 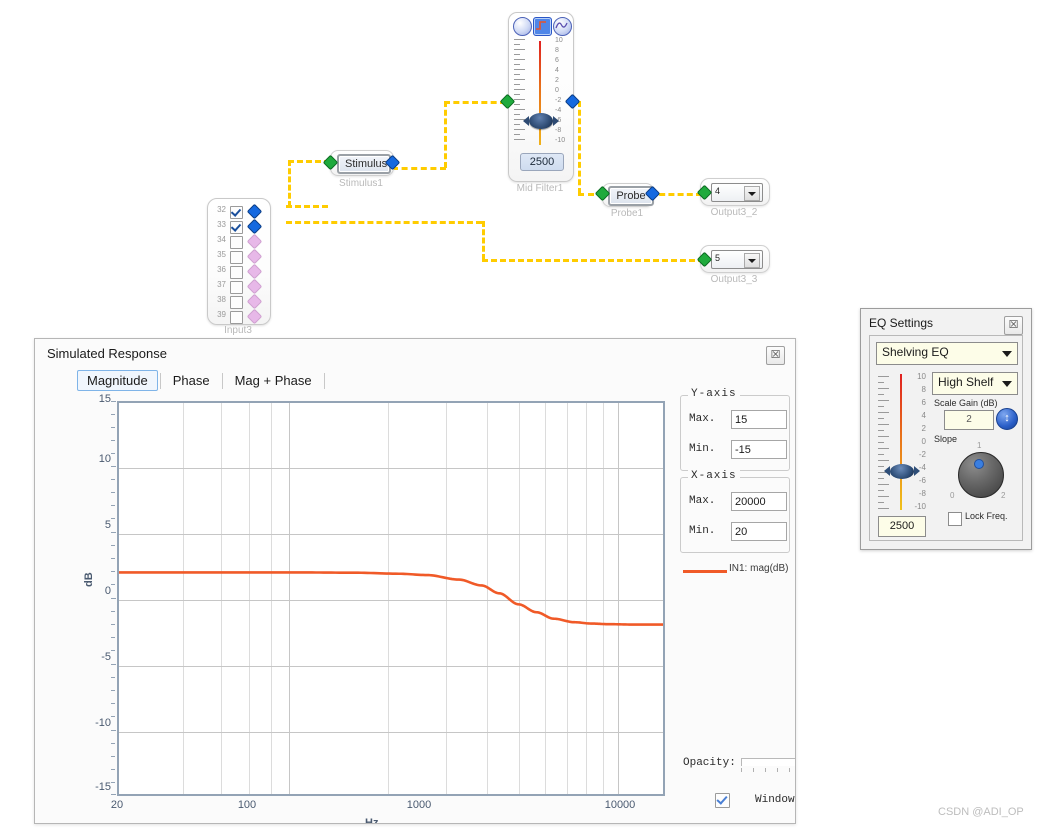 I want to click on x-axis-max-input, so click(x=759, y=501).